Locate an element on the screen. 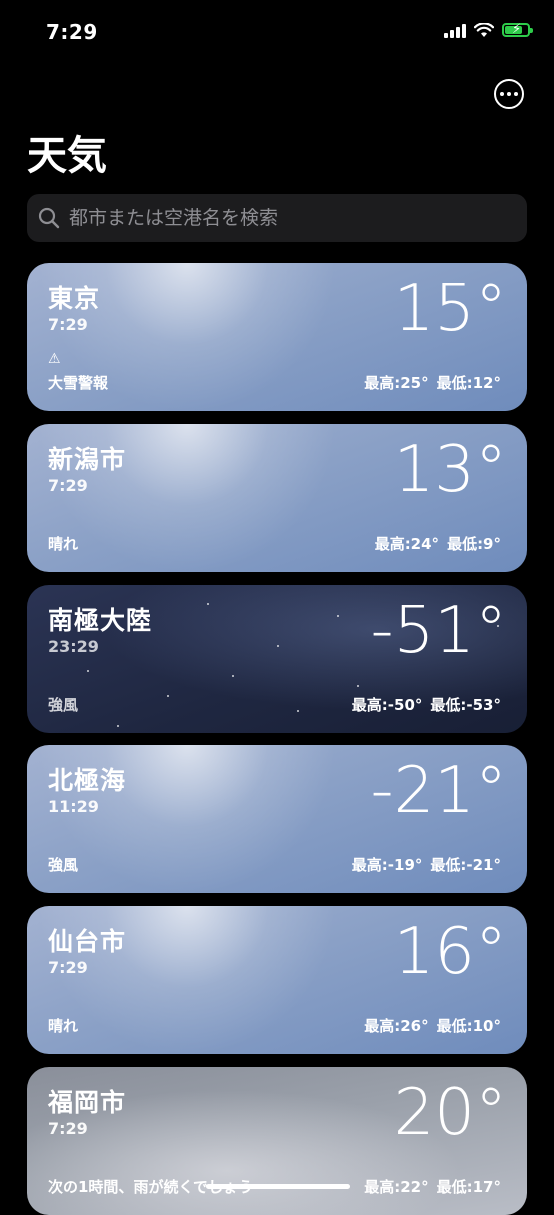  high-low: 最高:24° 最低:9° is located at coordinates (438, 543).